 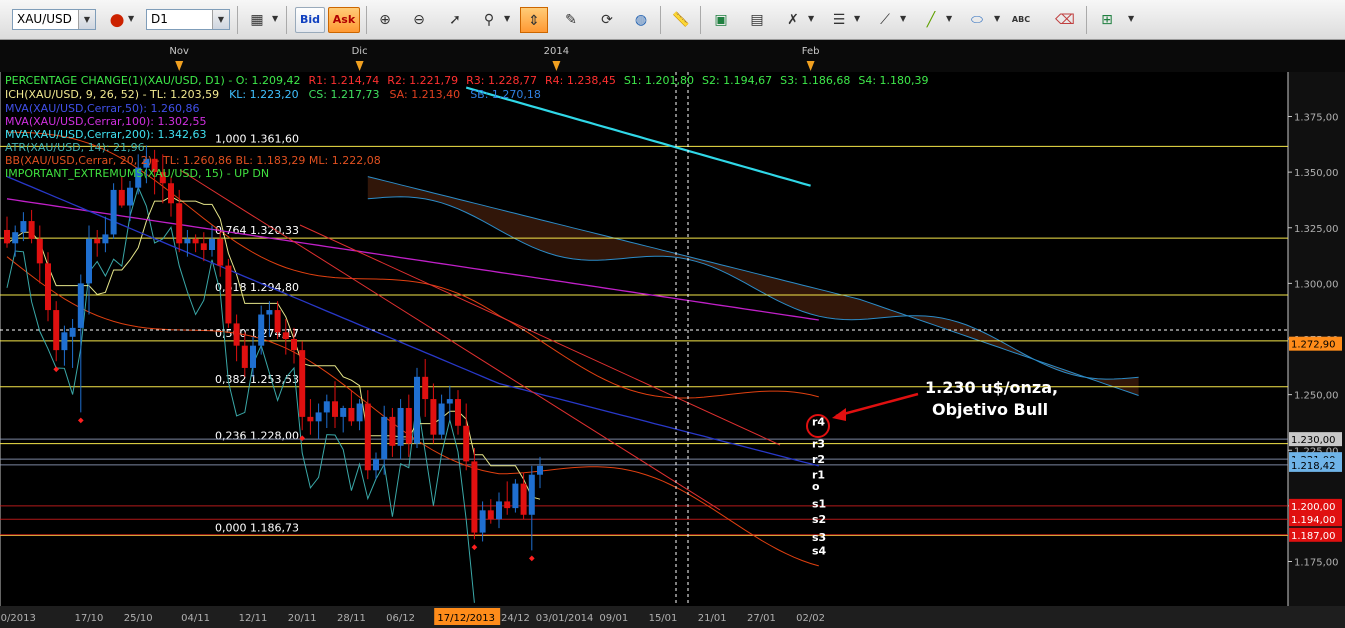 I want to click on top-axis-band, so click(x=672, y=56).